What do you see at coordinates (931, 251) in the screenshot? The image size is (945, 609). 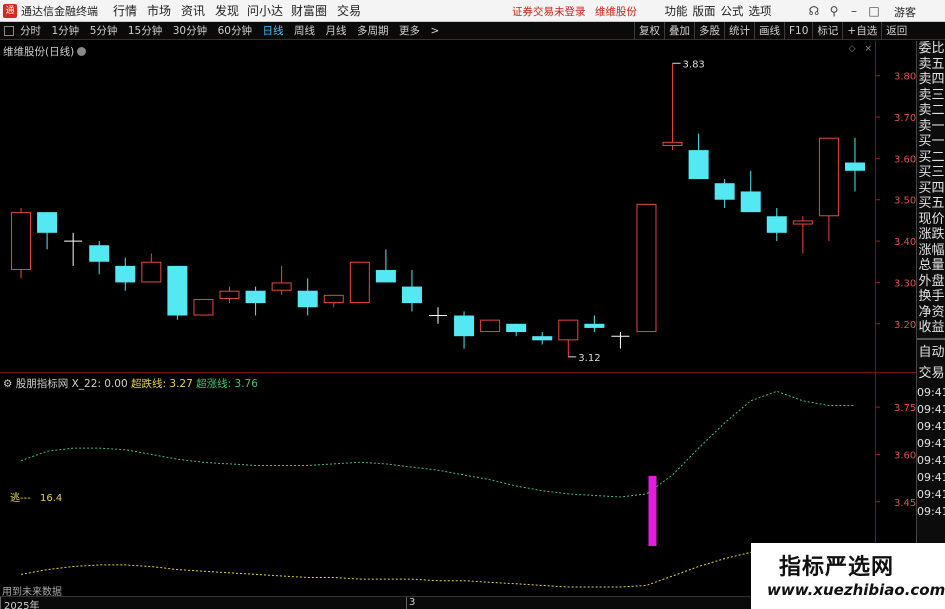 I see `strip-item: 涨幅` at bounding box center [931, 251].